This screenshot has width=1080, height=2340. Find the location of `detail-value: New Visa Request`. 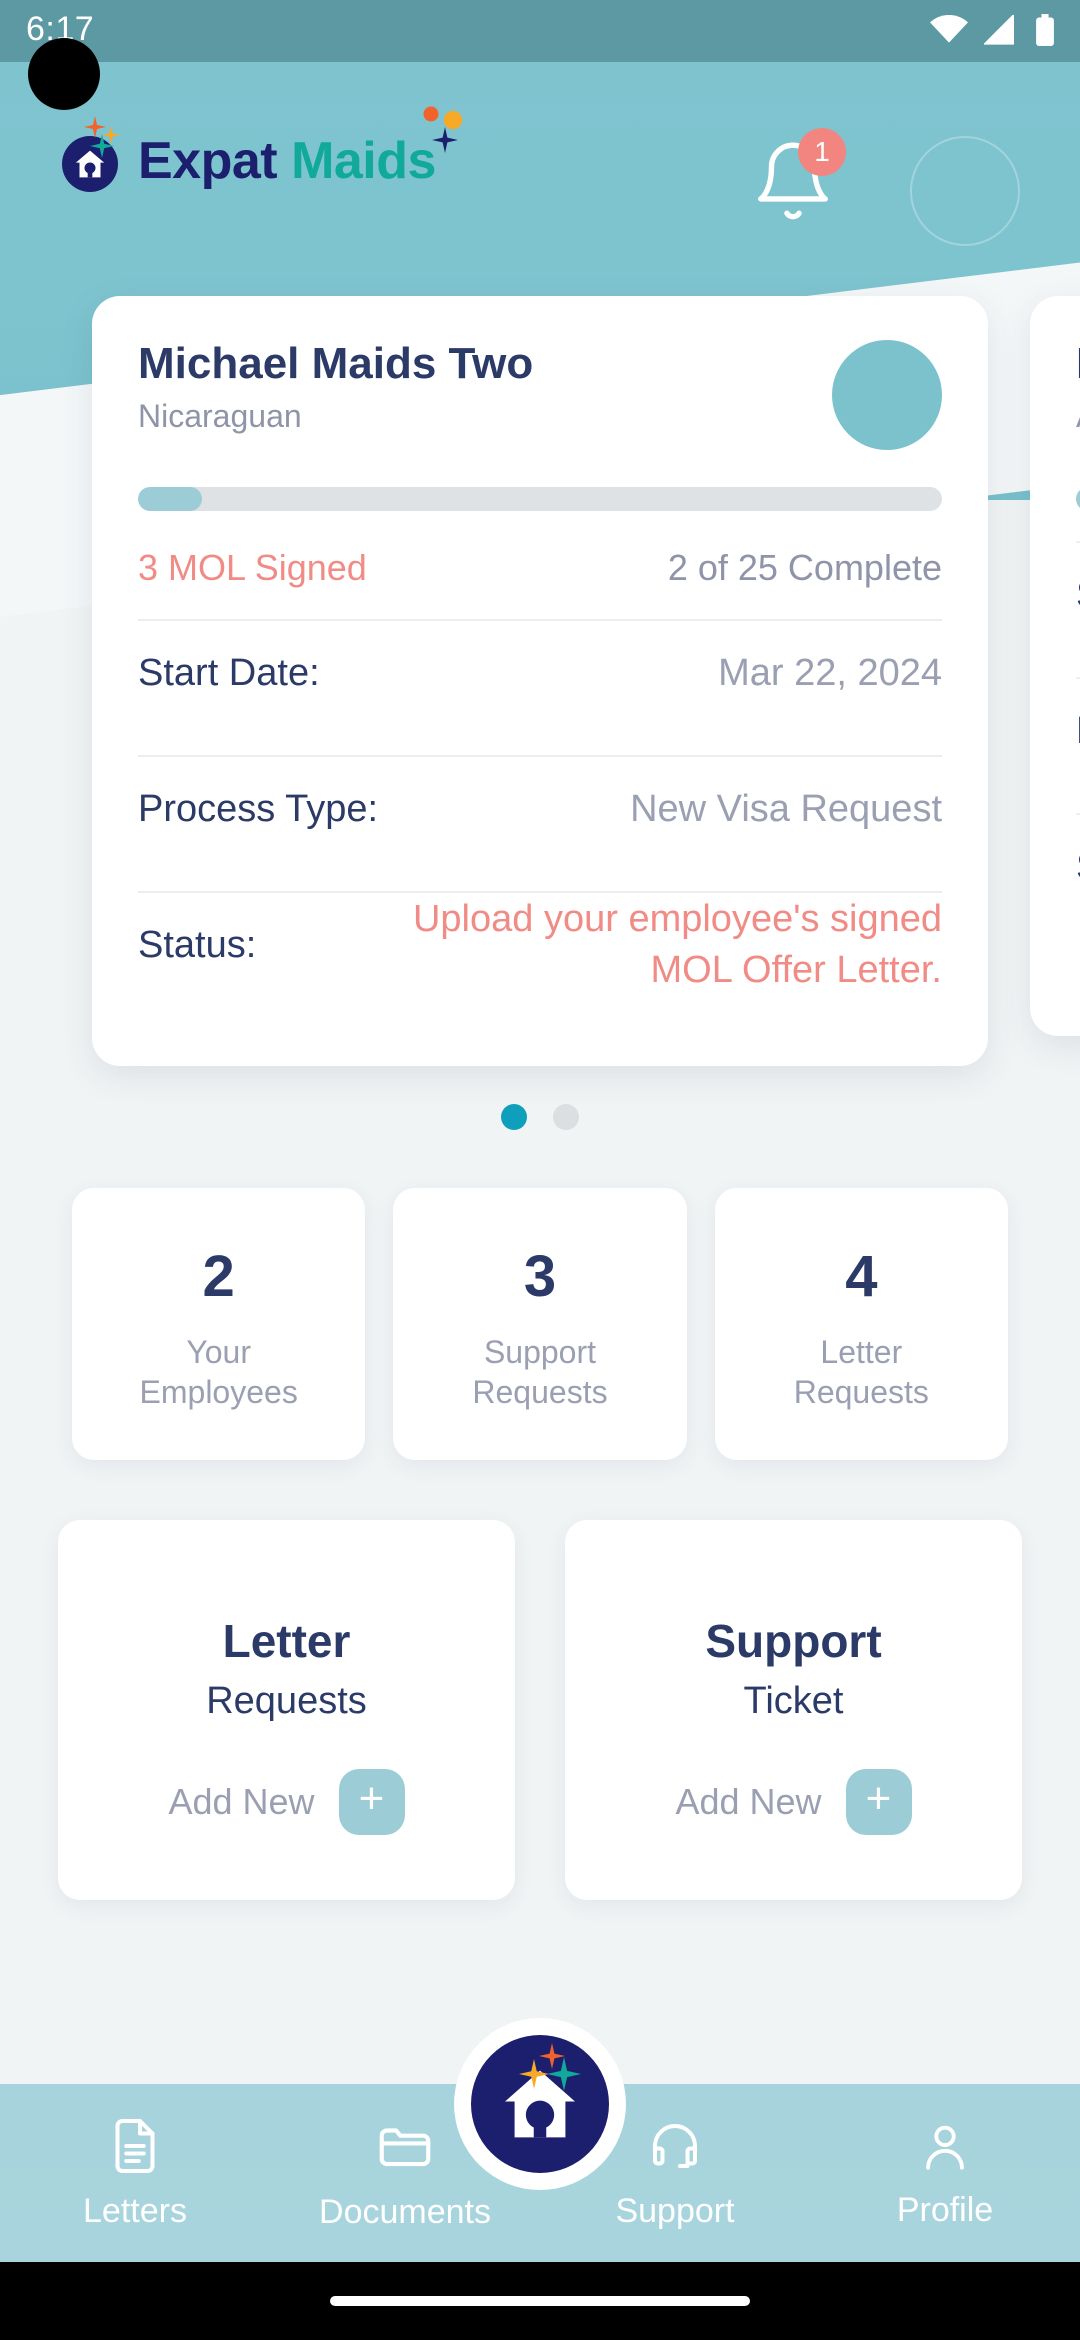

detail-value: New Visa Request is located at coordinates (786, 808).